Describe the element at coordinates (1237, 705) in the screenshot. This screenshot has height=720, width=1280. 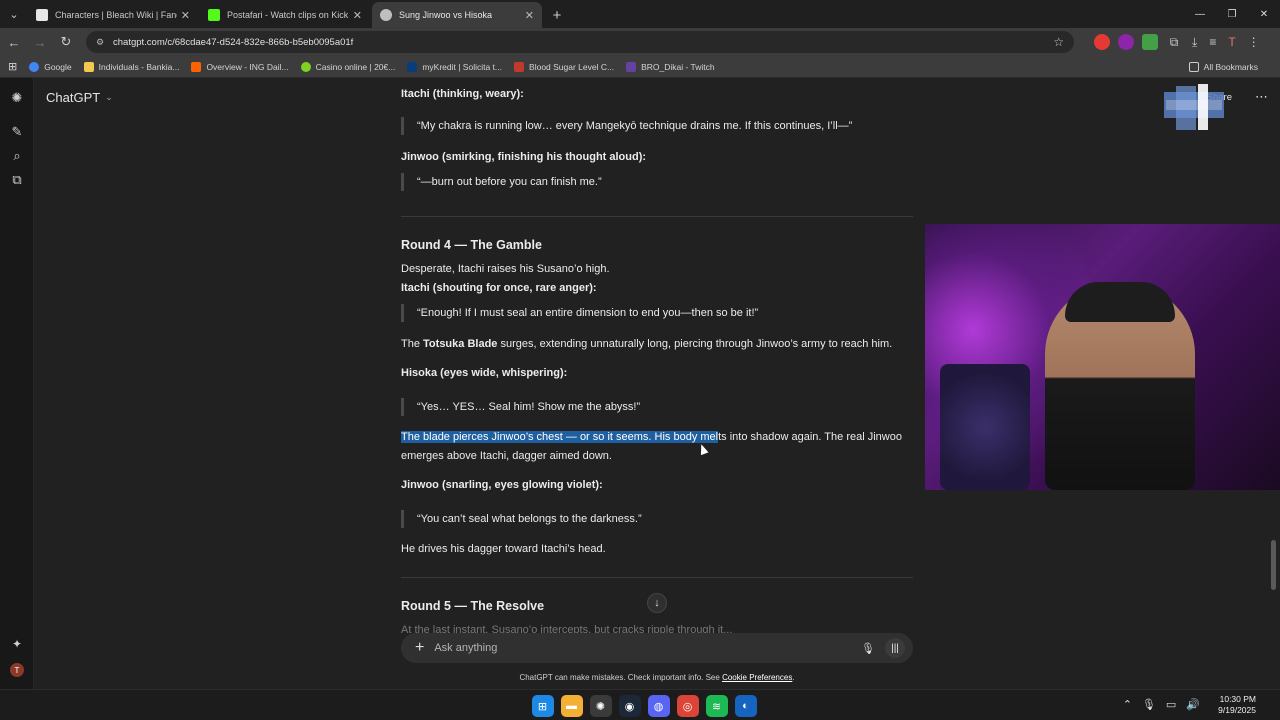
I see `clock: 10:30 PM 9/19/2025` at that location.